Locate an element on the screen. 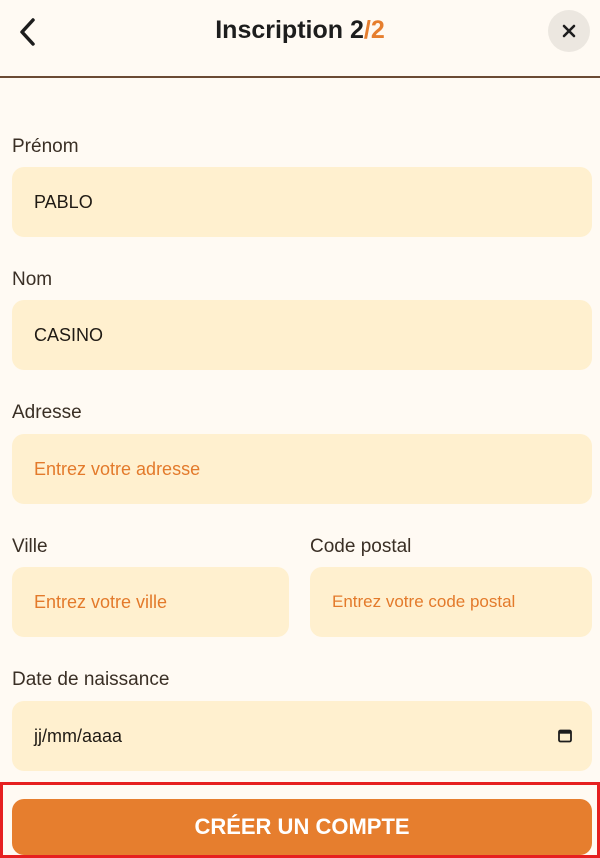 This screenshot has width=600, height=858. ville-input: Entrez votre ville is located at coordinates (150, 602).